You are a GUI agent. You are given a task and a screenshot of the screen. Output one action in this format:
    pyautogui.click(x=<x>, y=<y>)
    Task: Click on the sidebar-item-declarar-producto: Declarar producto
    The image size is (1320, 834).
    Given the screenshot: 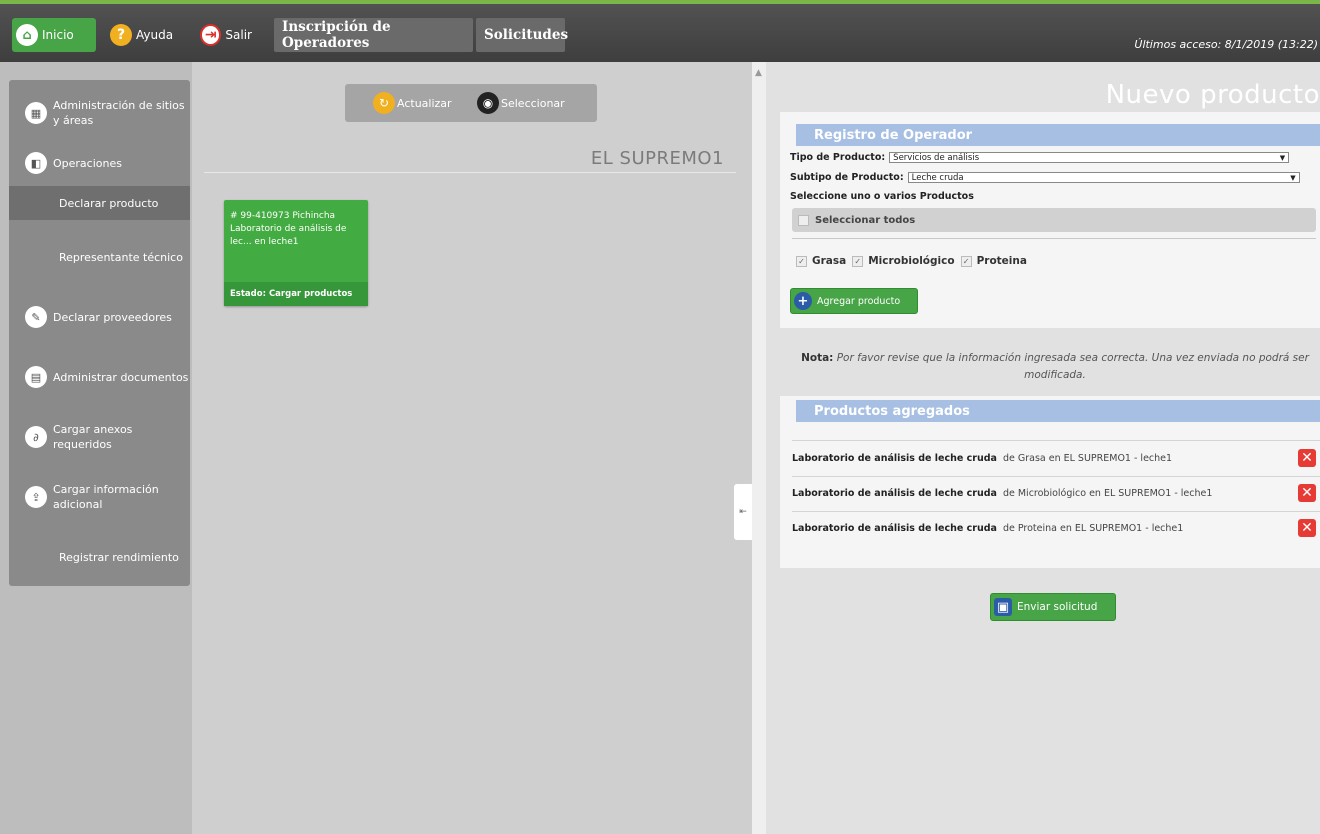 What is the action you would take?
    pyautogui.click(x=99, y=203)
    